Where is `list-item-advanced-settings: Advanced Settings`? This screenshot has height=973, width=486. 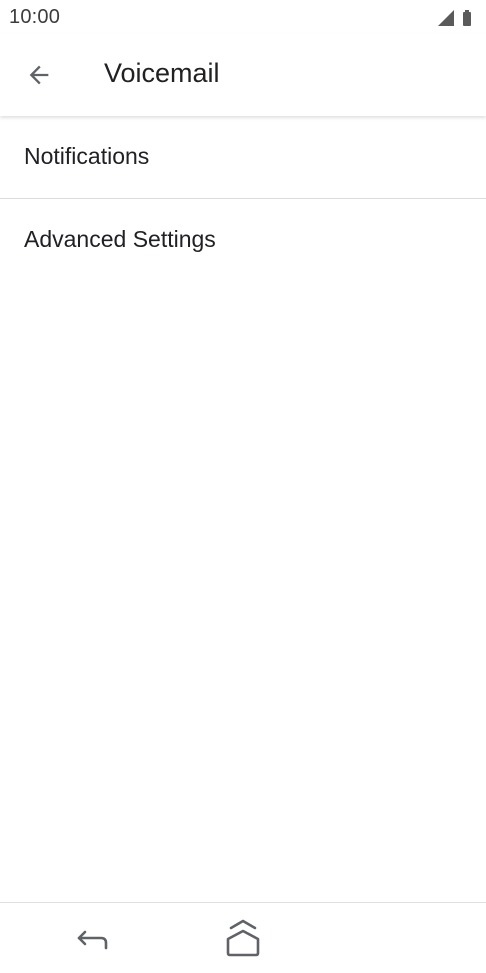 list-item-advanced-settings: Advanced Settings is located at coordinates (243, 240).